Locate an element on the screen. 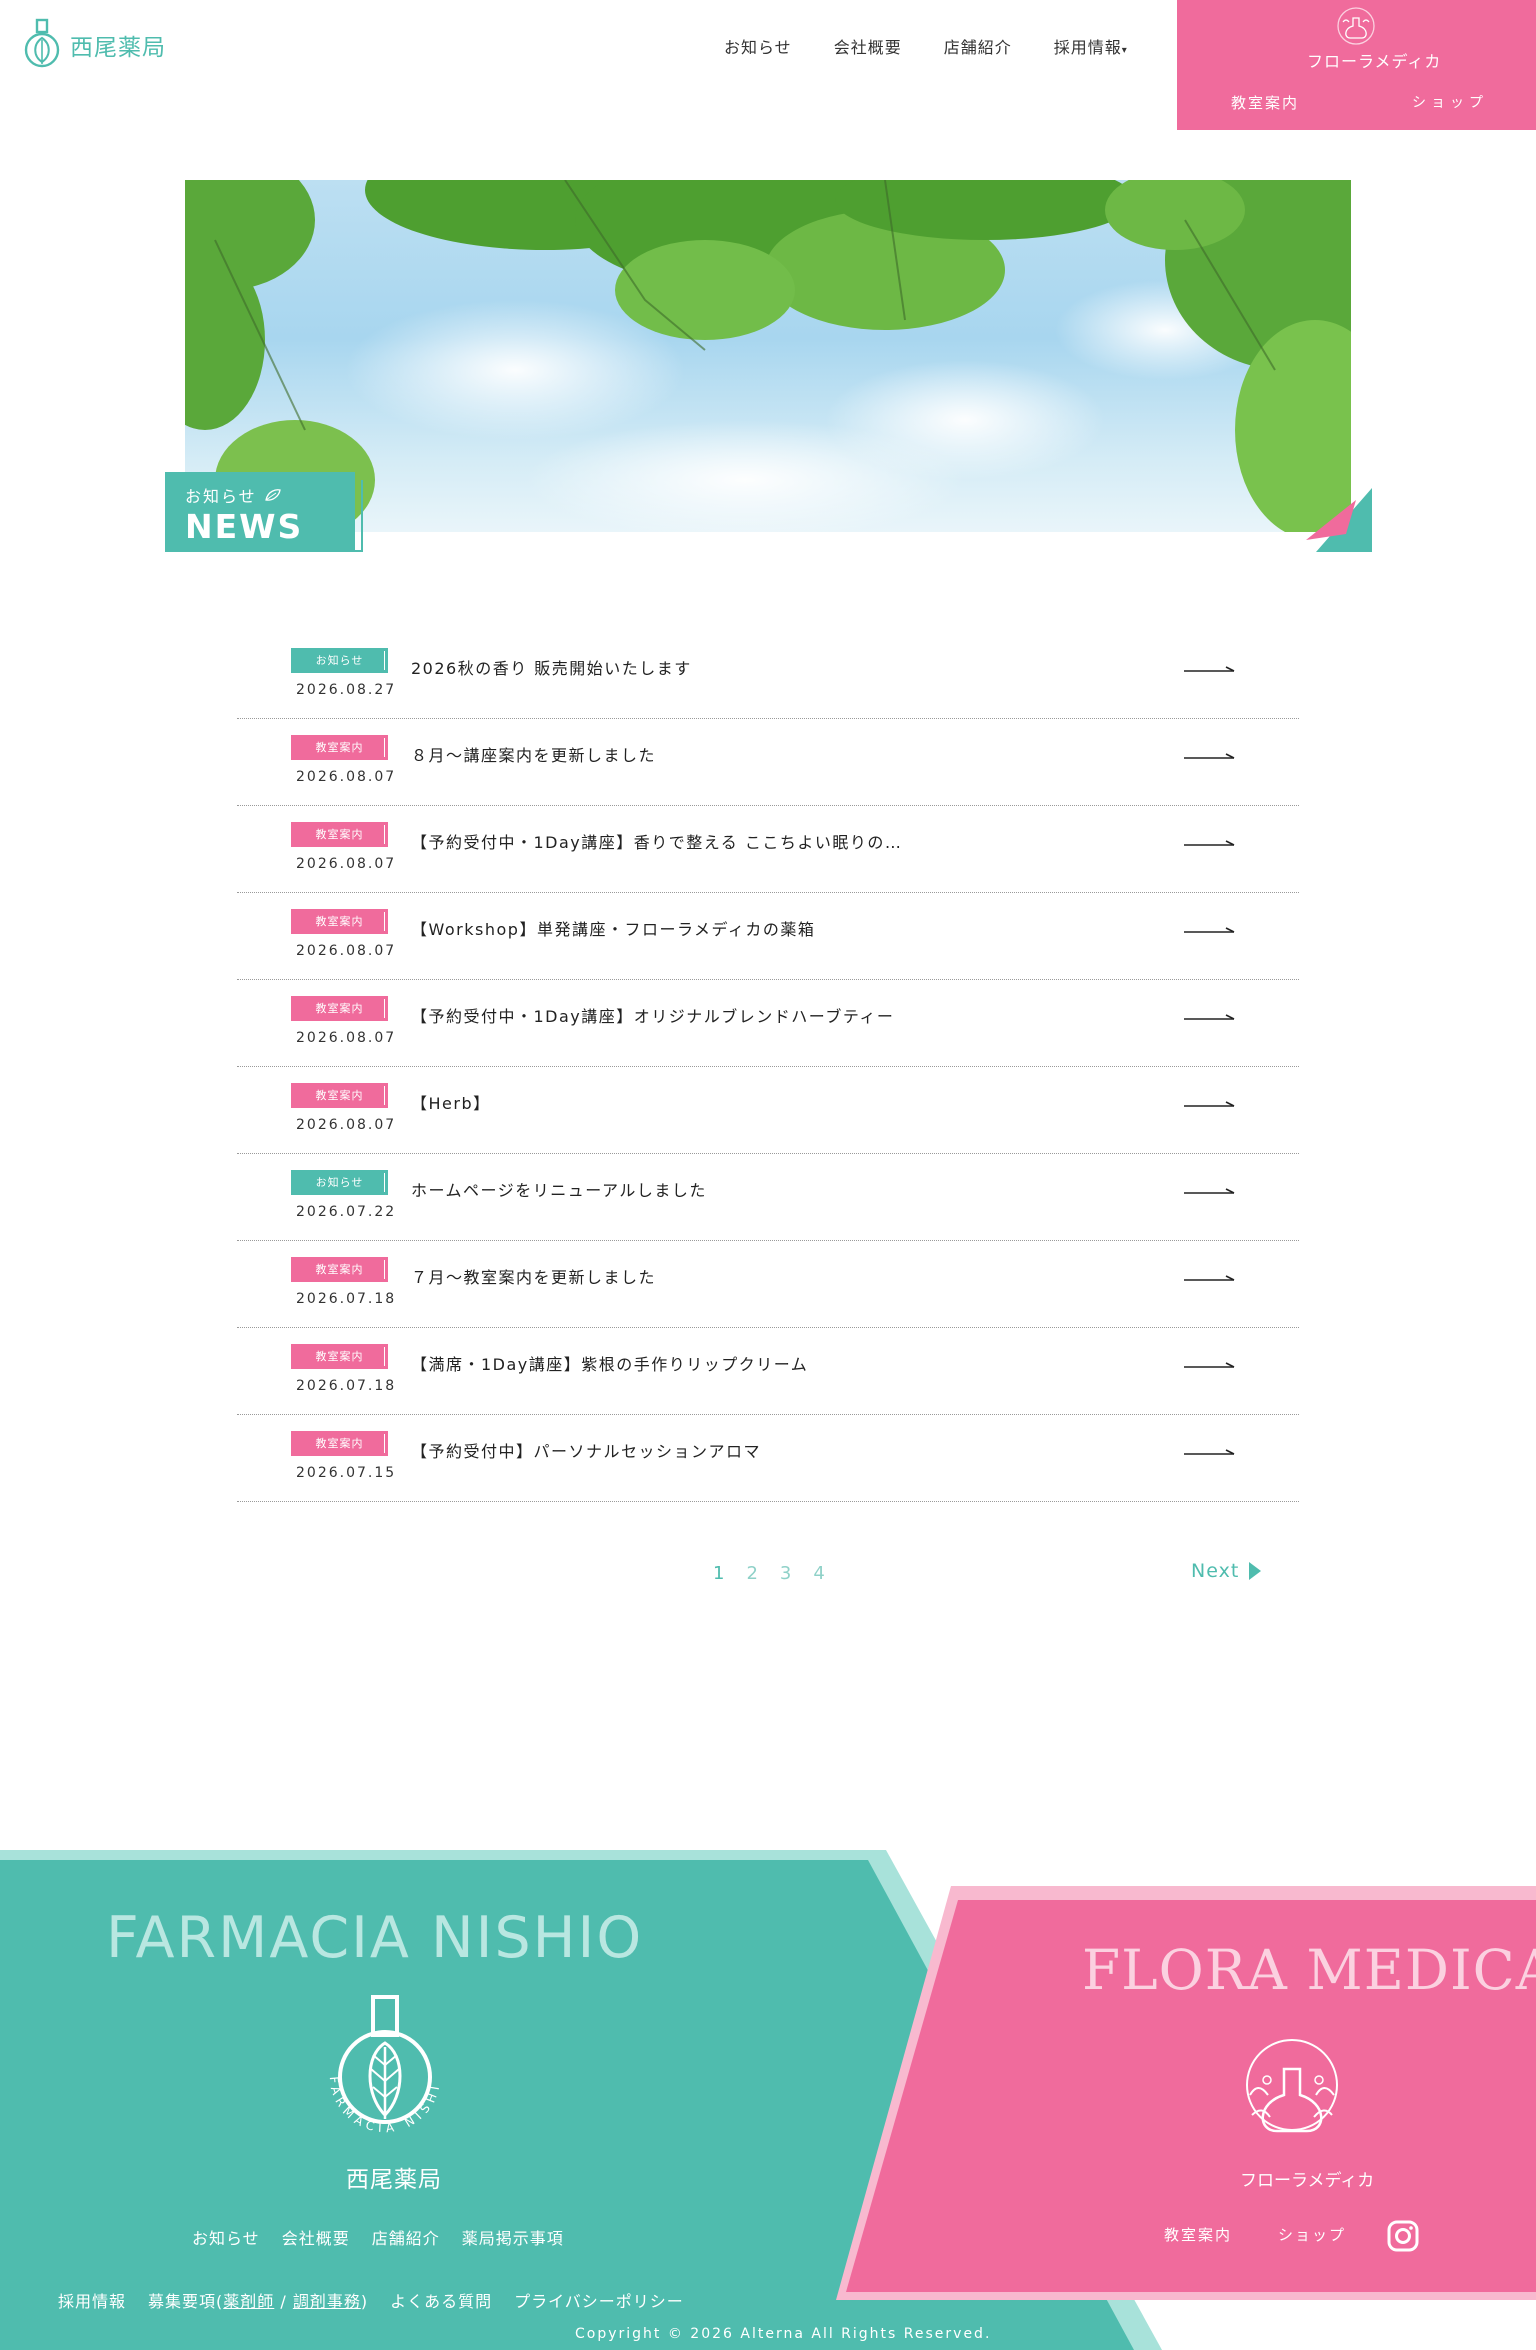  news-title: ７月～教室案内を更新しました is located at coordinates (533, 1276).